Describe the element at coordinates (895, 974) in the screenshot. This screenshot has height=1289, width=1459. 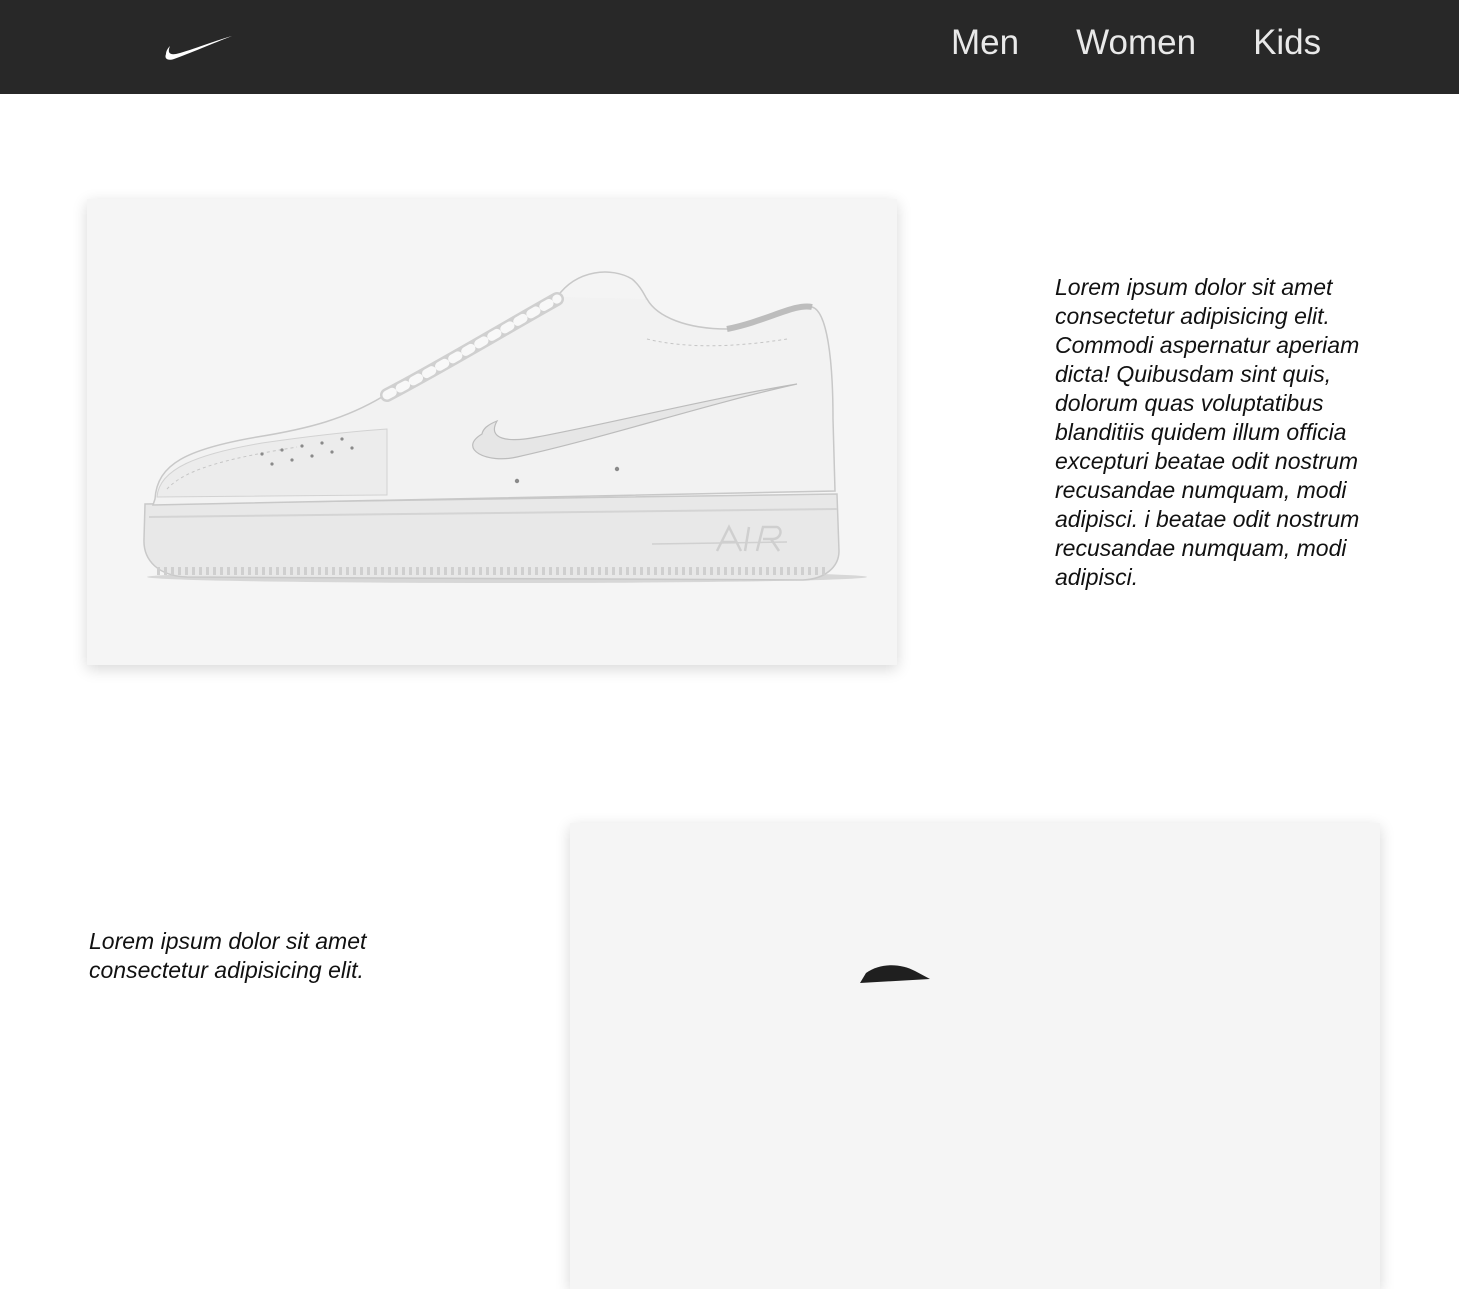
I see `black-sneaker-image` at that location.